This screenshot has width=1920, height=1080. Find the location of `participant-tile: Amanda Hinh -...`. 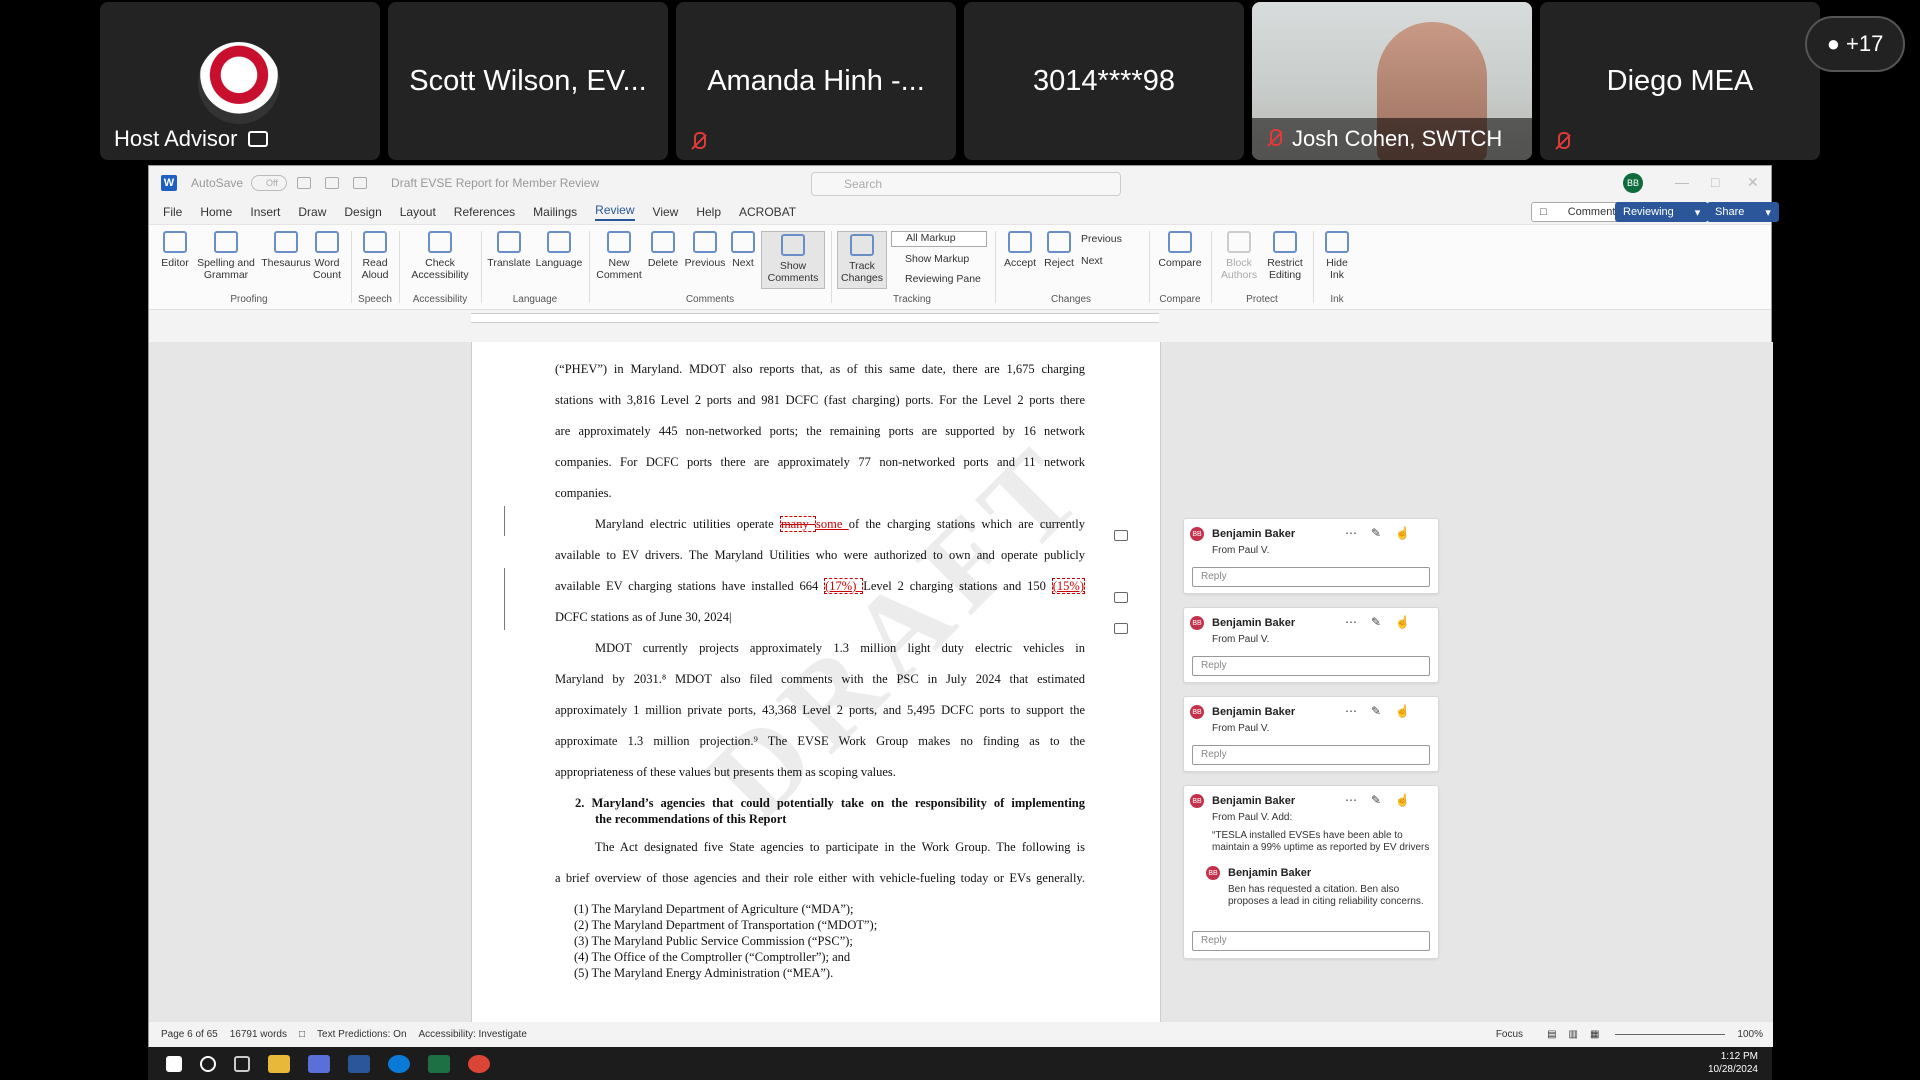

participant-tile: Amanda Hinh -... is located at coordinates (816, 81).